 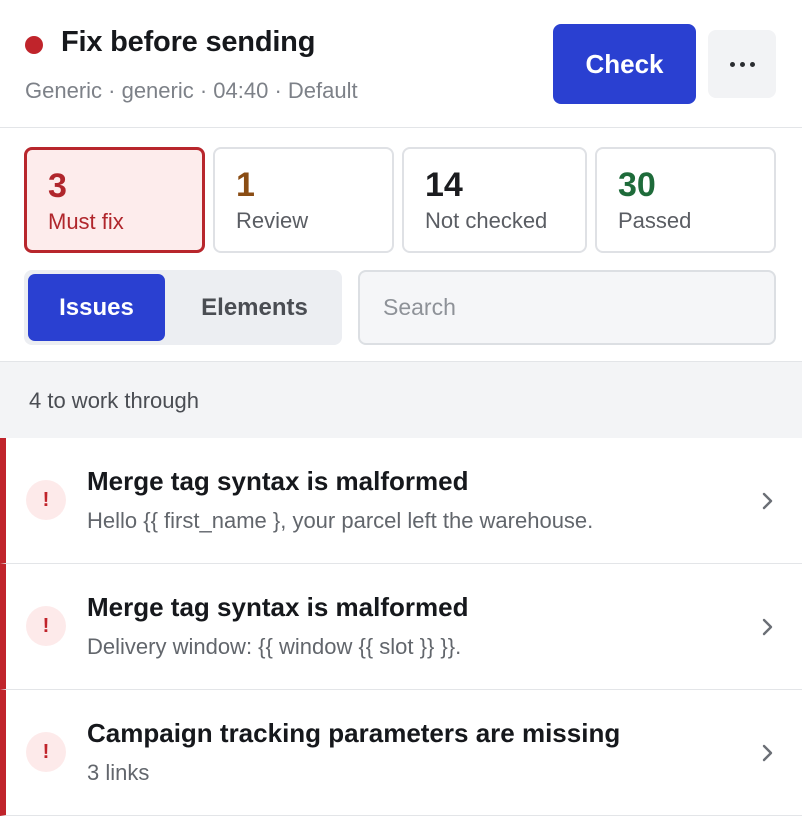 What do you see at coordinates (567, 307) in the screenshot?
I see `search-input` at bounding box center [567, 307].